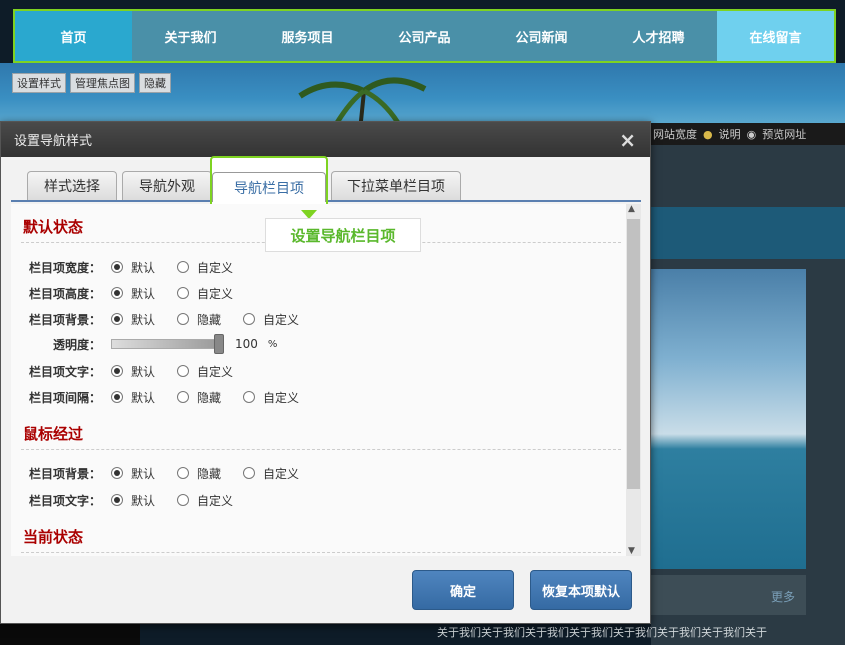  What do you see at coordinates (748, 233) in the screenshot?
I see `content-band` at bounding box center [748, 233].